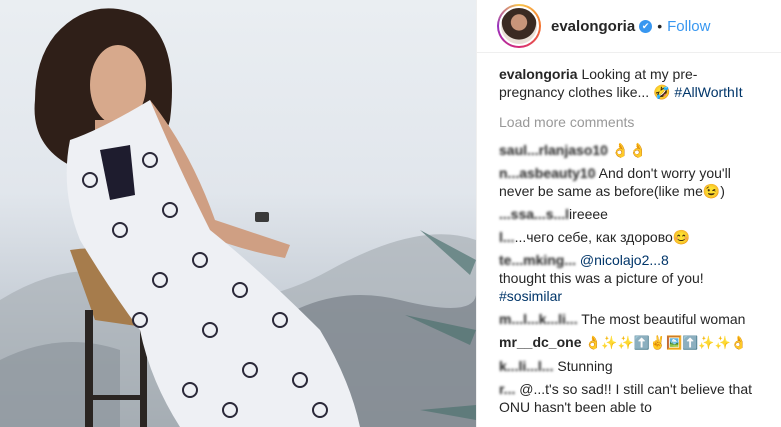 The height and width of the screenshot is (427, 781). I want to click on comment-text: Stunning, so click(583, 366).